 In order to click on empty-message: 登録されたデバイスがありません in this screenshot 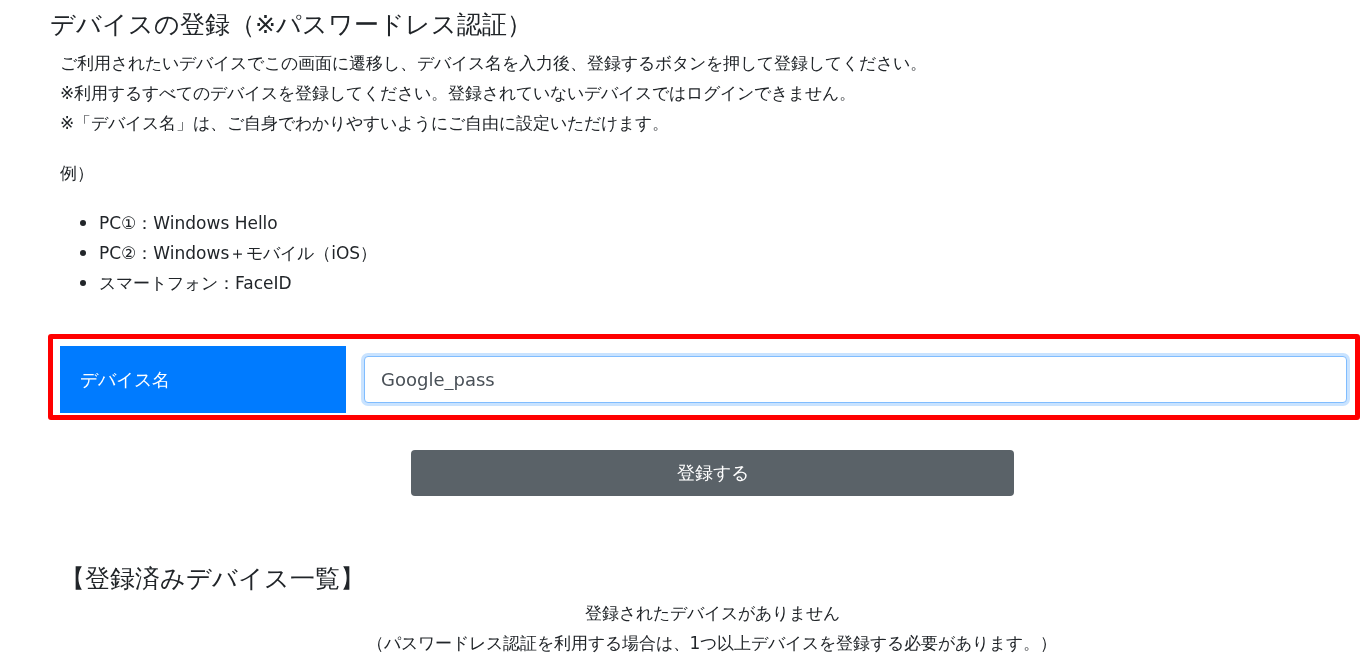, I will do `click(712, 613)`.